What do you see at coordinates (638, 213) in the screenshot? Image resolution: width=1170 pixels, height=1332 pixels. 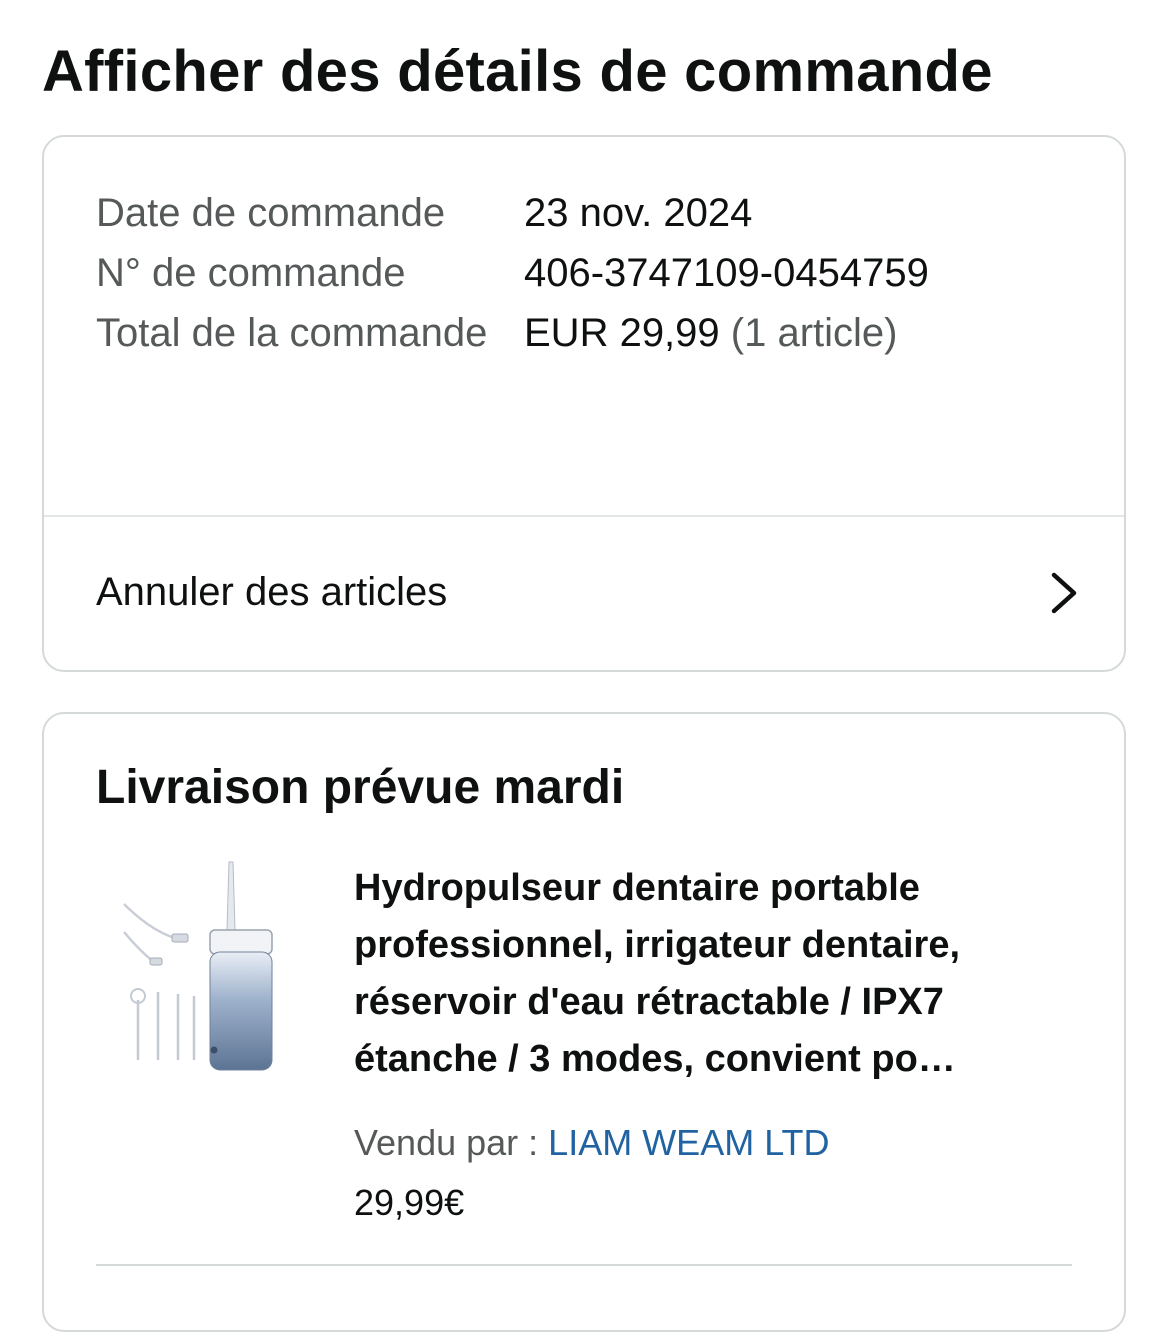 I see `order-date-value: 23 nov. 2024` at bounding box center [638, 213].